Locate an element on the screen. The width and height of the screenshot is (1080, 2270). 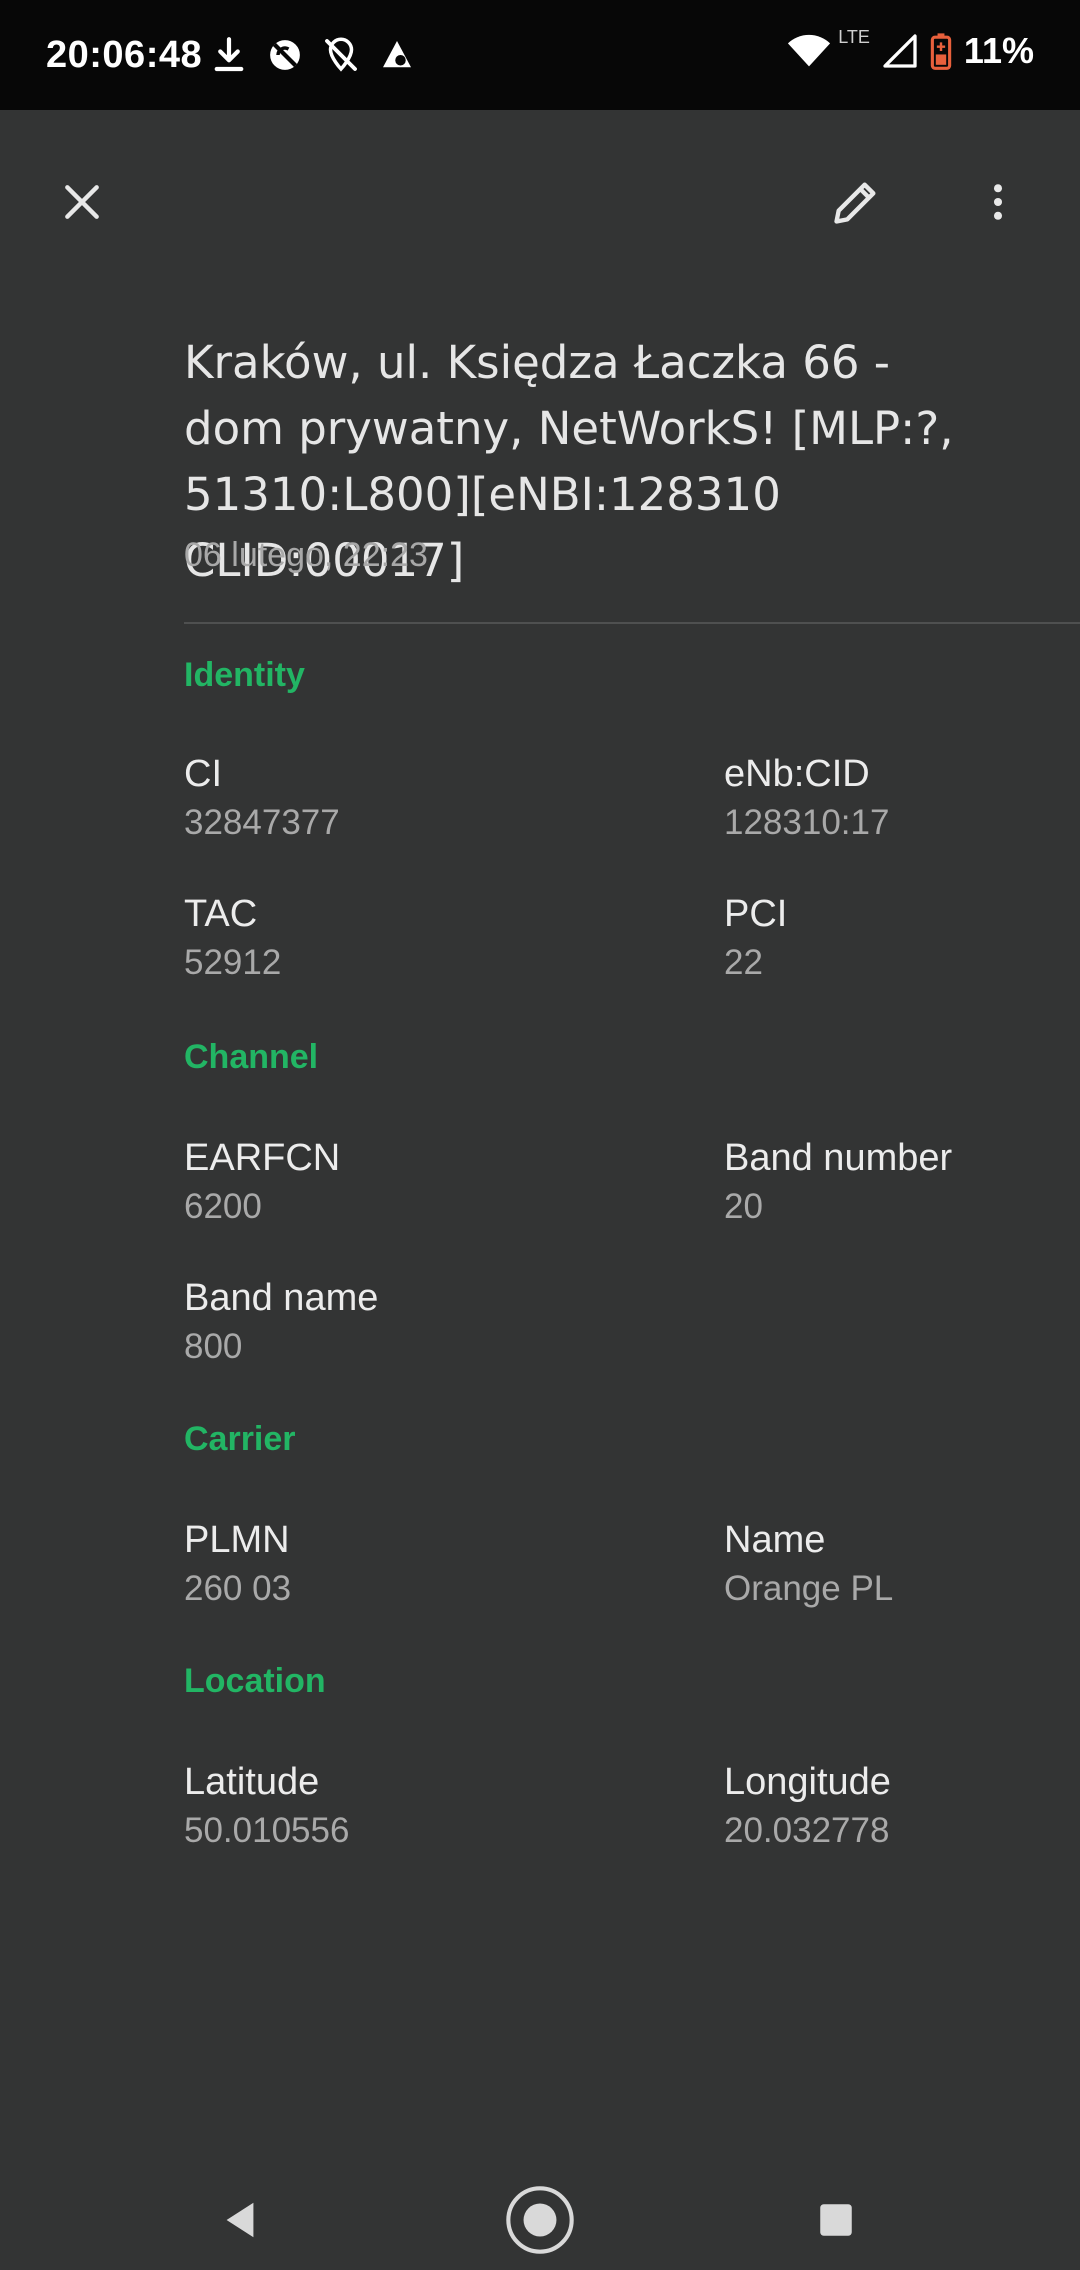
system-nav-bar is located at coordinates (540, 2215).